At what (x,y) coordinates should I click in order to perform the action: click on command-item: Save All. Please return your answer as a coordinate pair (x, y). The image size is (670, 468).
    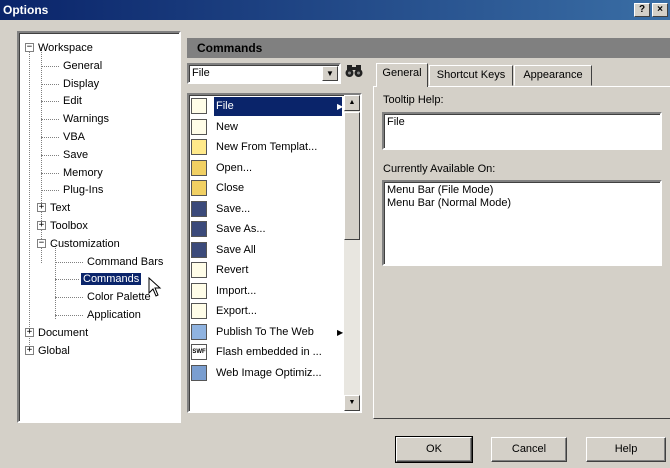
    Looking at the image, I should click on (266, 250).